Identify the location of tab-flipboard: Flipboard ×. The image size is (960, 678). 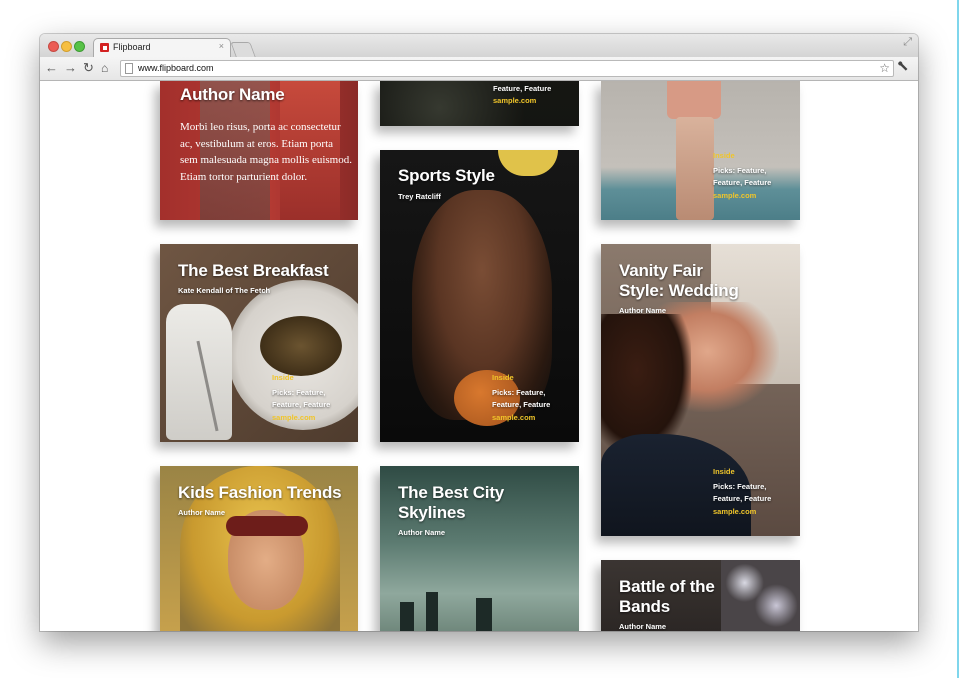
(162, 47).